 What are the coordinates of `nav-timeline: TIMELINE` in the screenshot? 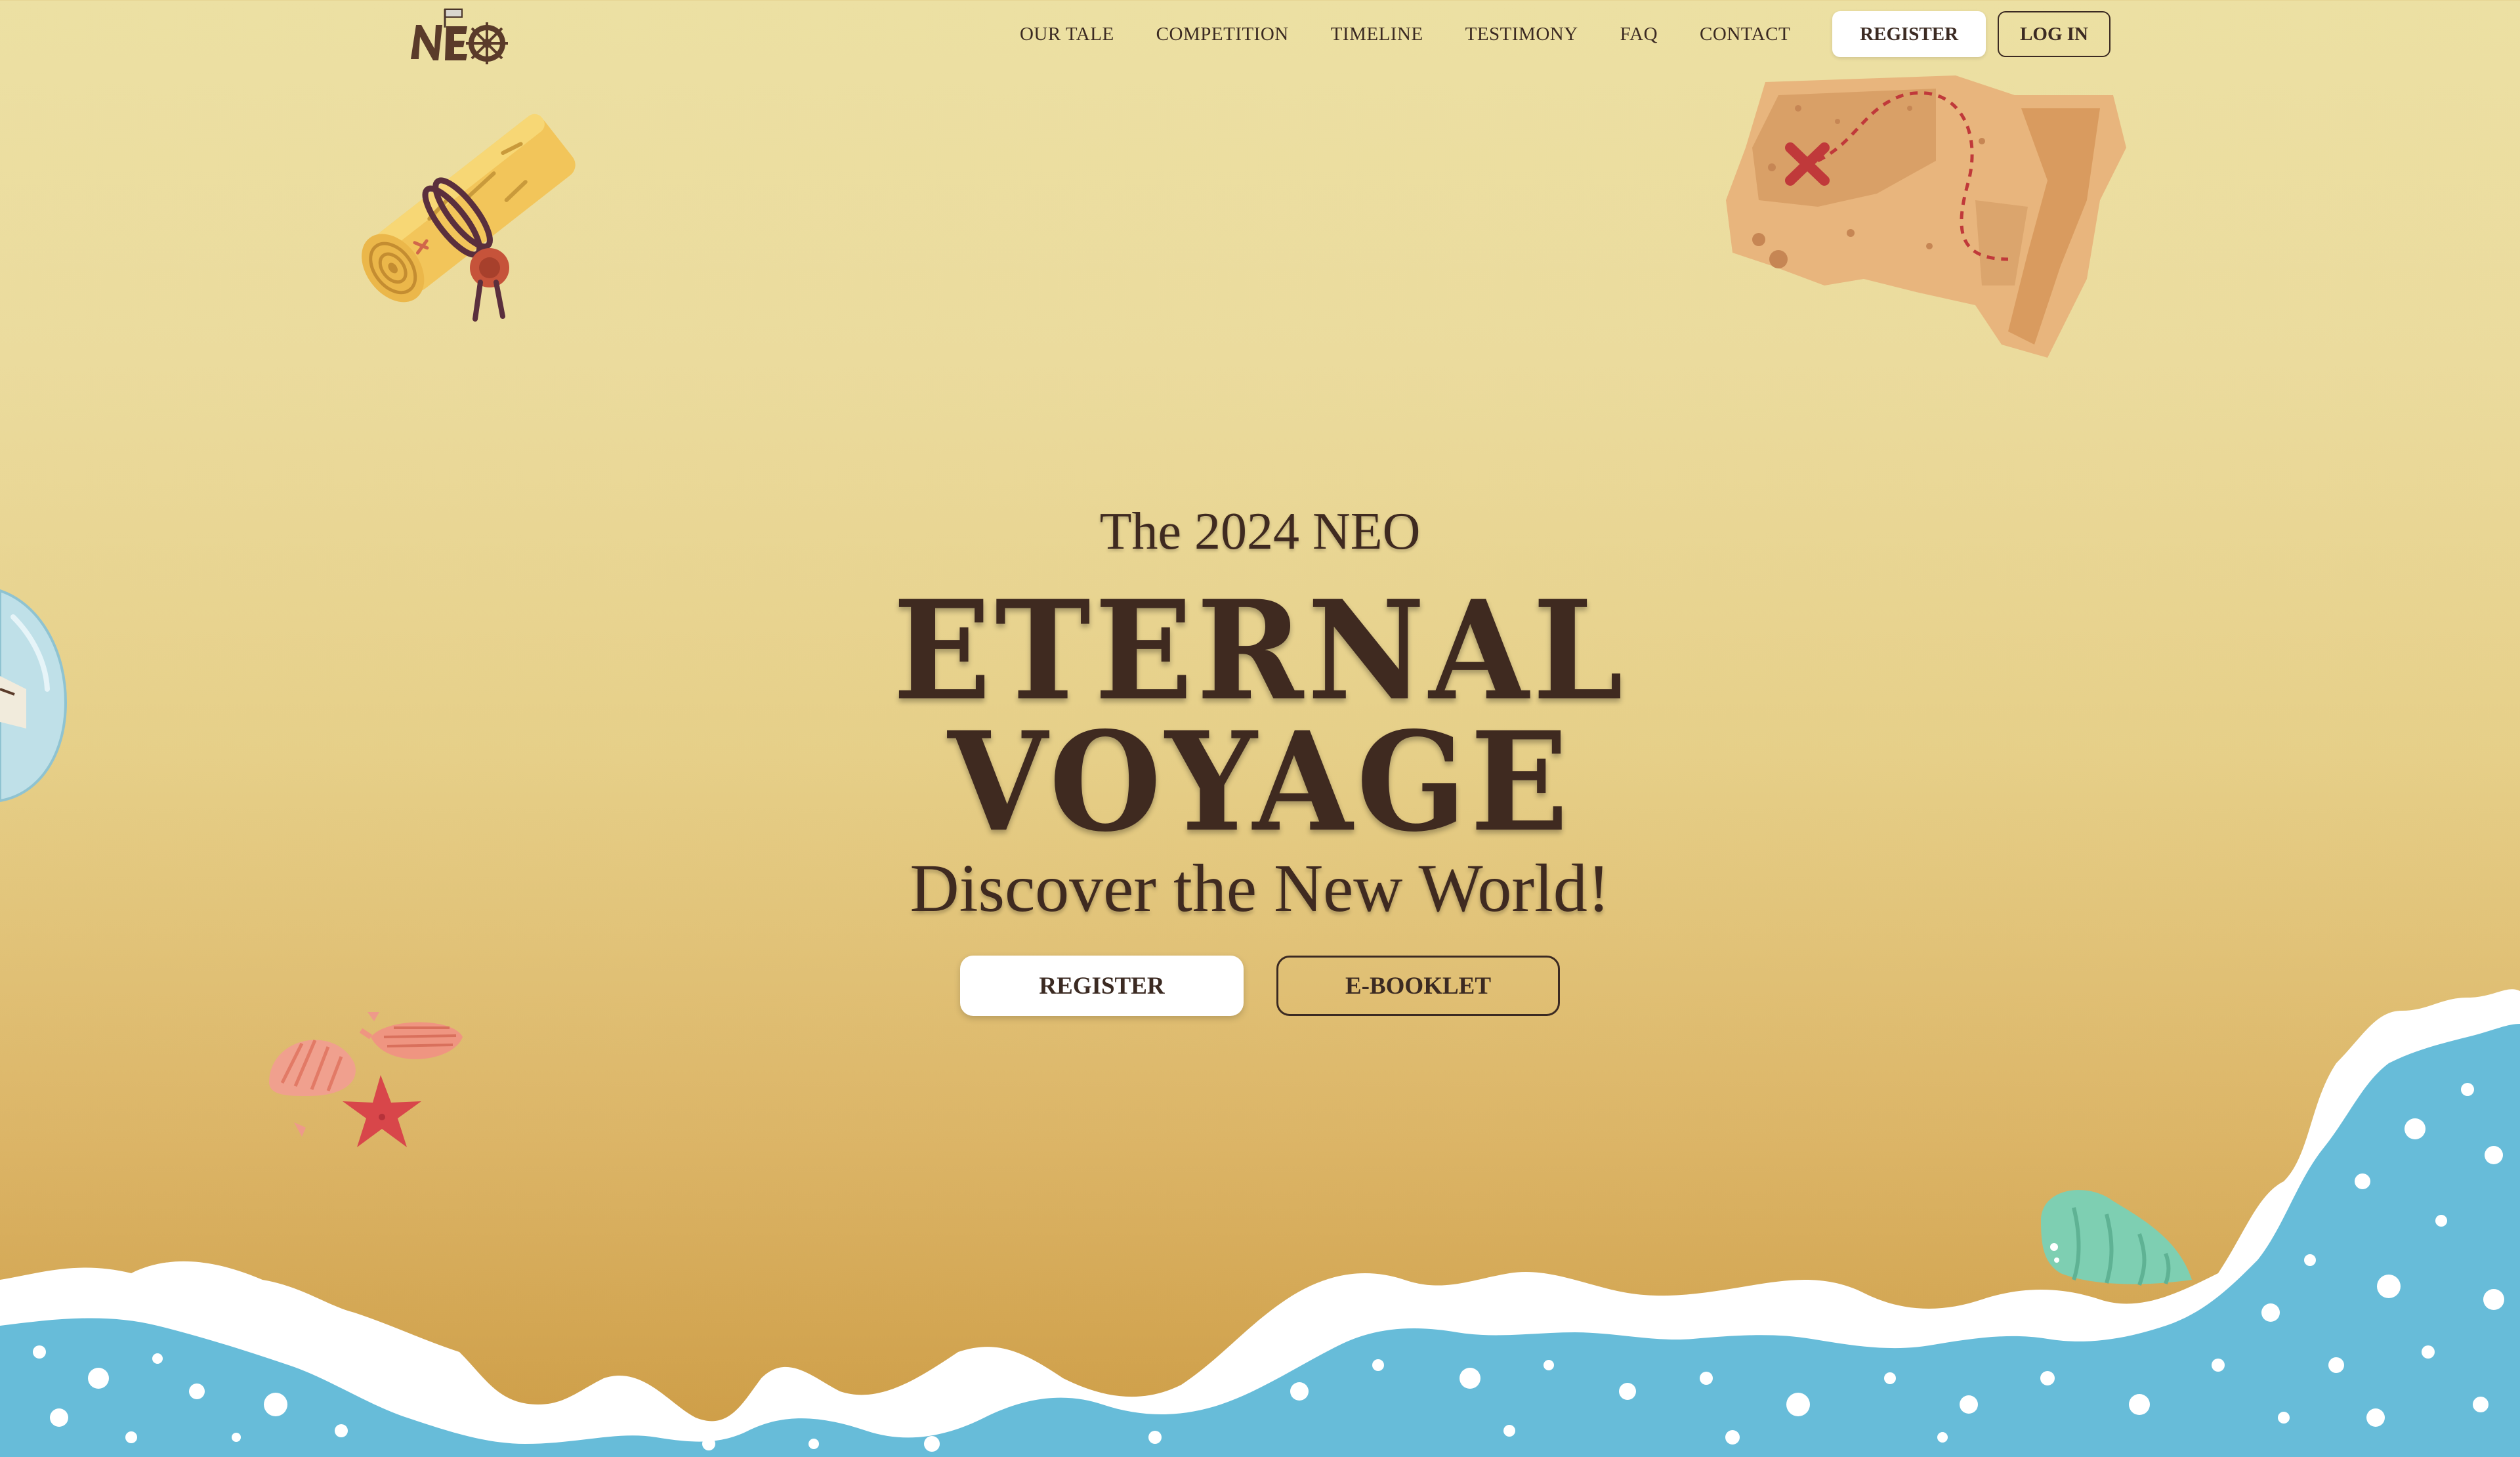 It's located at (1377, 34).